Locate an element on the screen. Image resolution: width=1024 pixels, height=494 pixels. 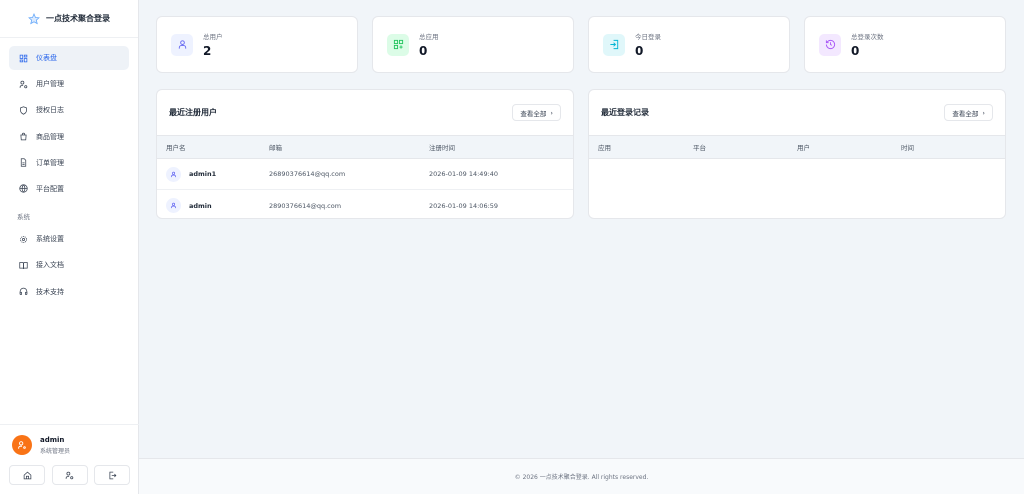
username: admin1 is located at coordinates (203, 174).